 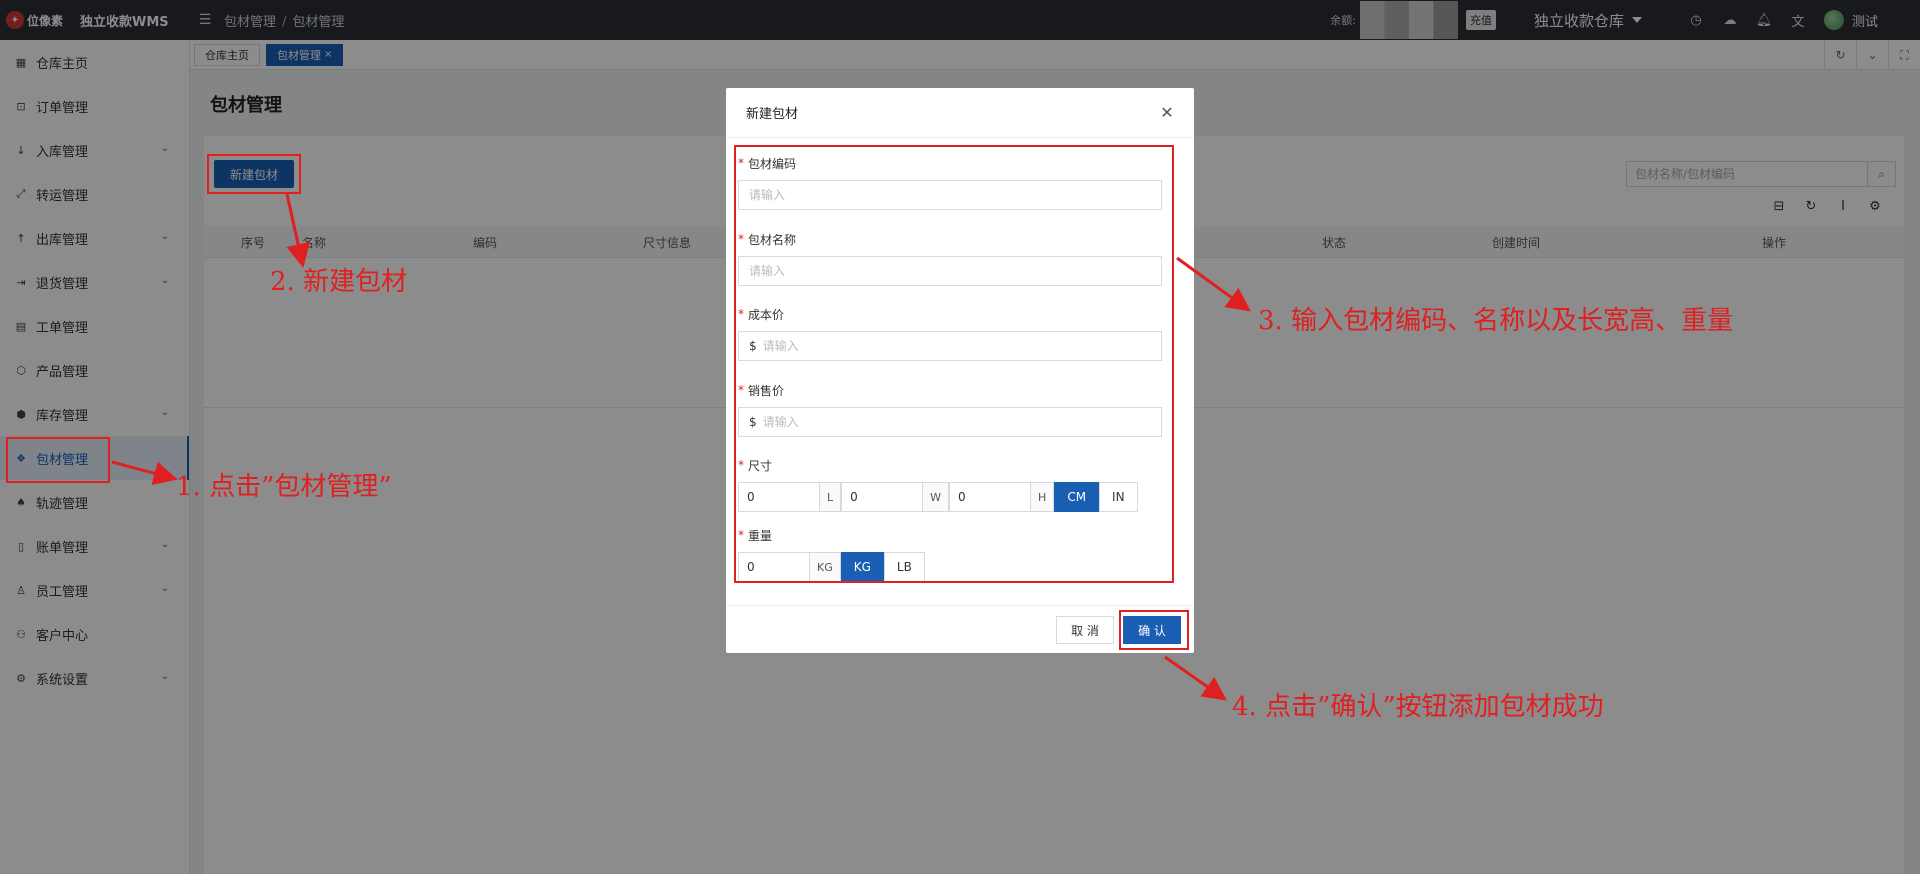 I want to click on modal-header: 新建包材 ✕, so click(x=960, y=113).